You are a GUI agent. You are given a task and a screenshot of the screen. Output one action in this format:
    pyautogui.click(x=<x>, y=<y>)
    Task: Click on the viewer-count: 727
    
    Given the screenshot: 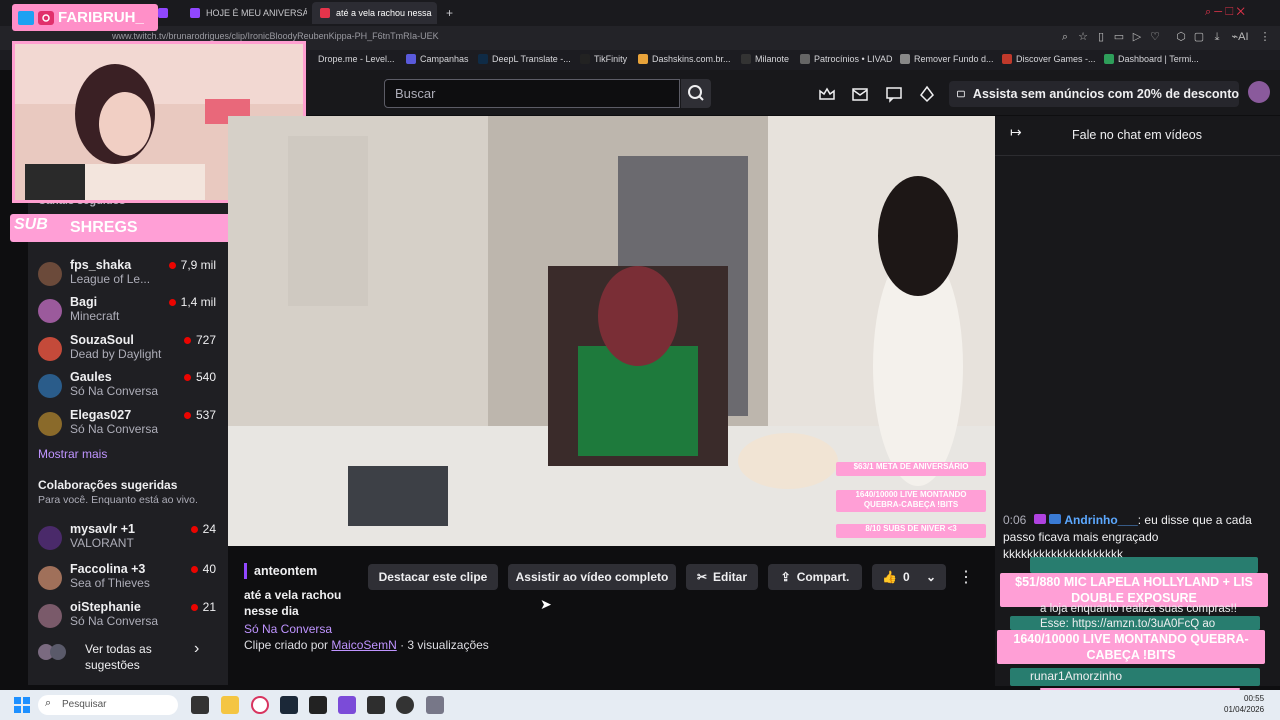 What is the action you would take?
    pyautogui.click(x=199, y=340)
    